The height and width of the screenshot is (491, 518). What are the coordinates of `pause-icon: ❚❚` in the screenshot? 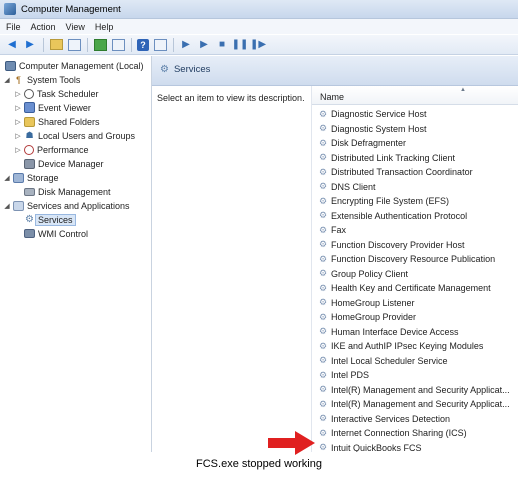 It's located at (240, 45).